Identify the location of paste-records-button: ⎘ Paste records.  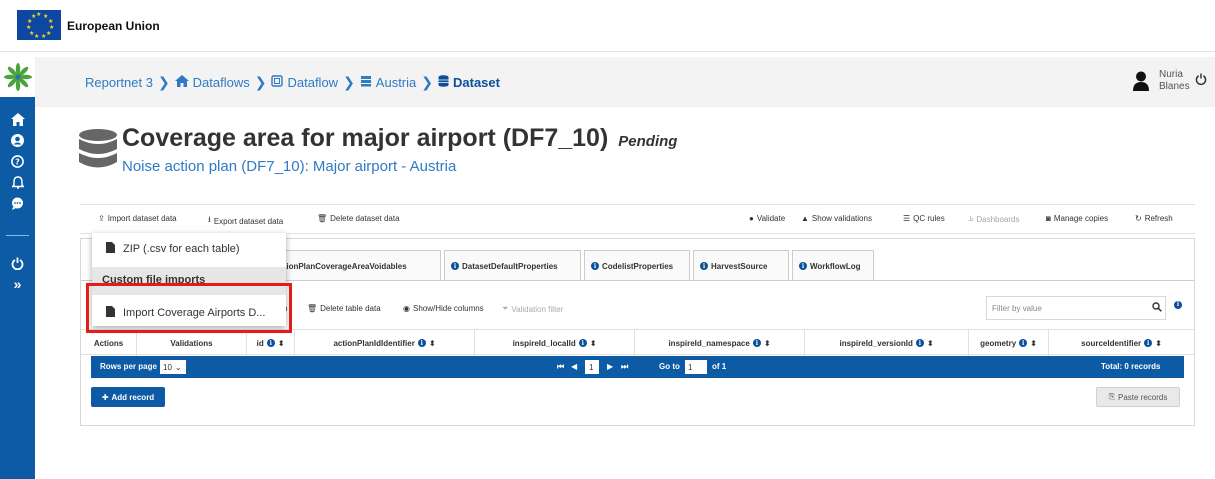
(1138, 397).